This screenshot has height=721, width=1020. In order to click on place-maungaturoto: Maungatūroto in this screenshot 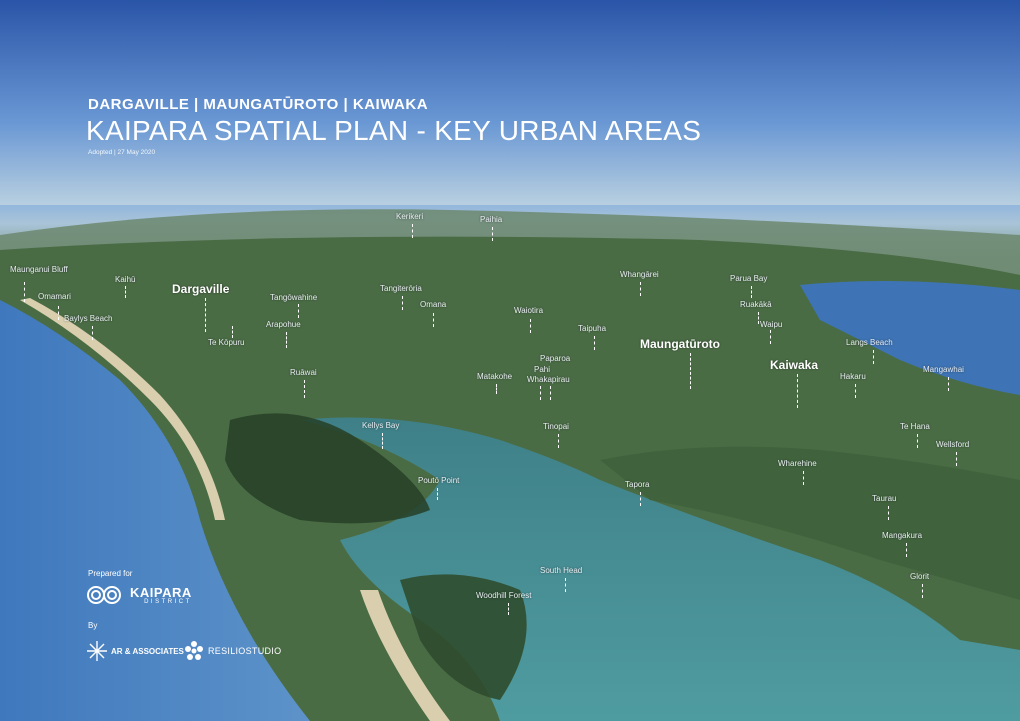, I will do `click(680, 344)`.